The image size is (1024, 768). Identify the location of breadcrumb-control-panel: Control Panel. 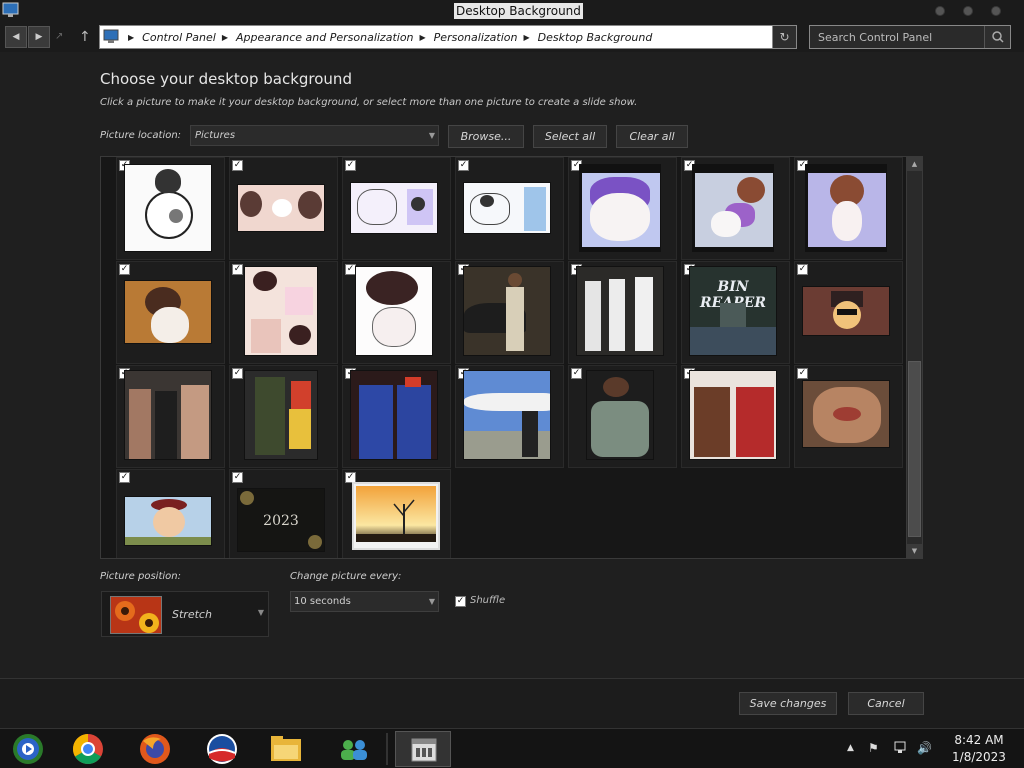
(179, 37).